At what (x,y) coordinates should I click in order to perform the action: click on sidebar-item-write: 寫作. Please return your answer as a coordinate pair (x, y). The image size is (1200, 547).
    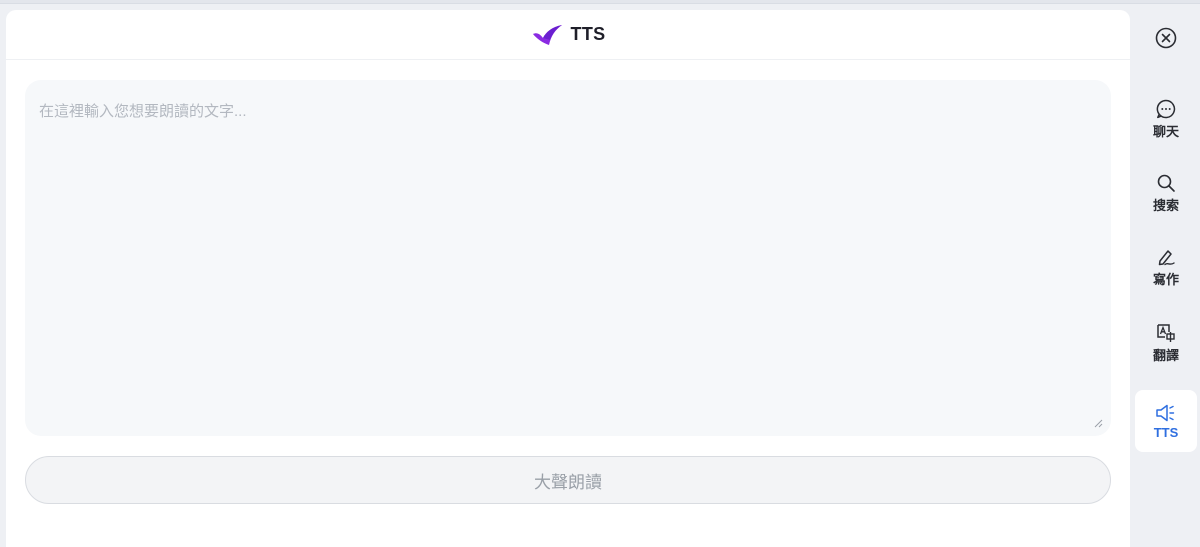
    Looking at the image, I should click on (1166, 267).